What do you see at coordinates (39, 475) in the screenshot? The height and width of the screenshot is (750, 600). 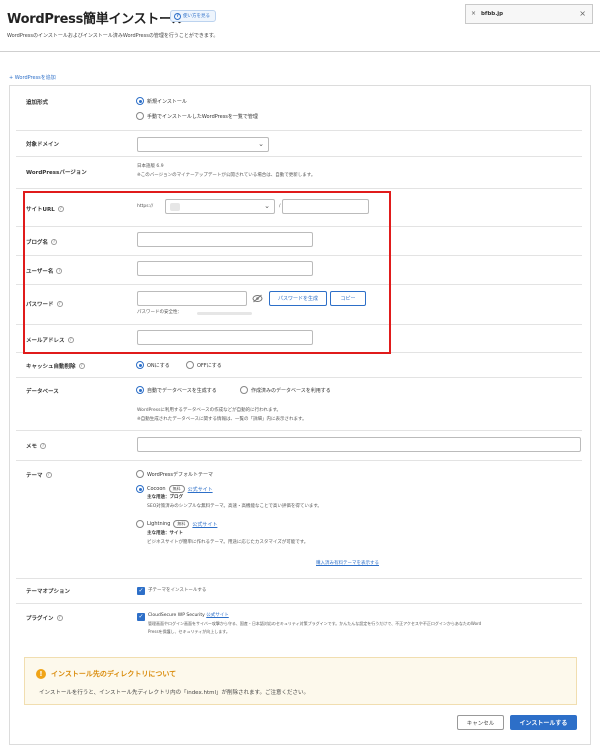 I see `theme-label: テーマ?` at bounding box center [39, 475].